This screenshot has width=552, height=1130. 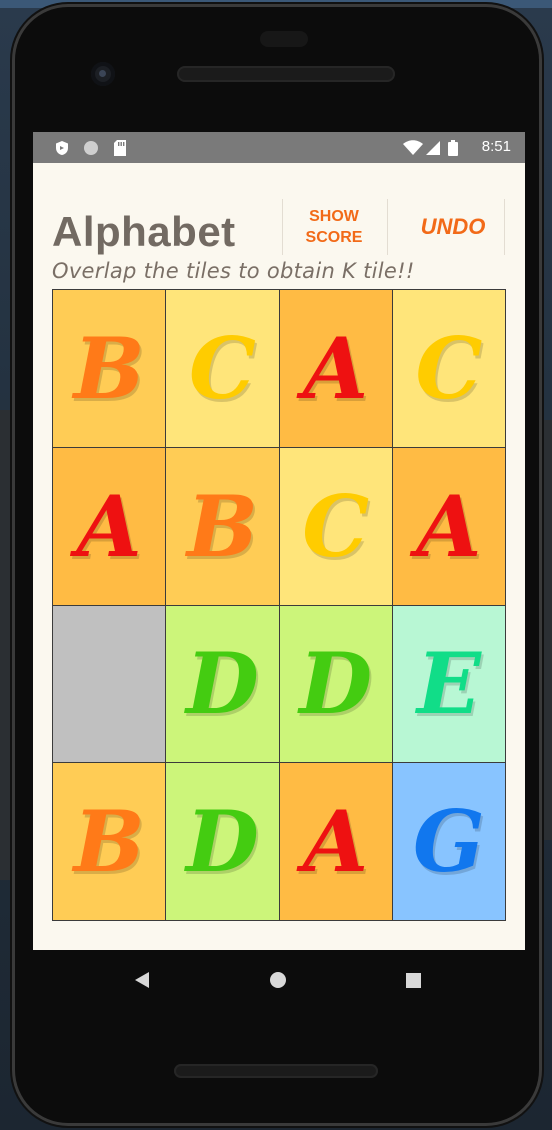 What do you see at coordinates (144, 231) in the screenshot?
I see `page-title: Alphabet` at bounding box center [144, 231].